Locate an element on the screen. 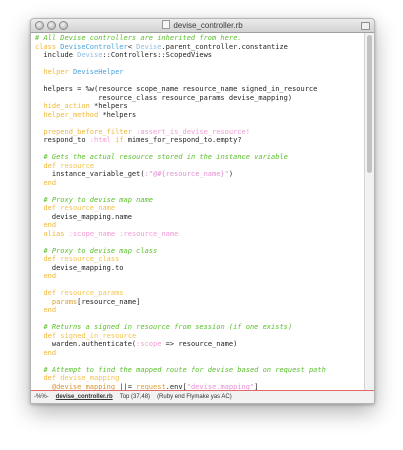 The height and width of the screenshot is (450, 403). code-token: :scope_name :resource_name is located at coordinates (123, 233).